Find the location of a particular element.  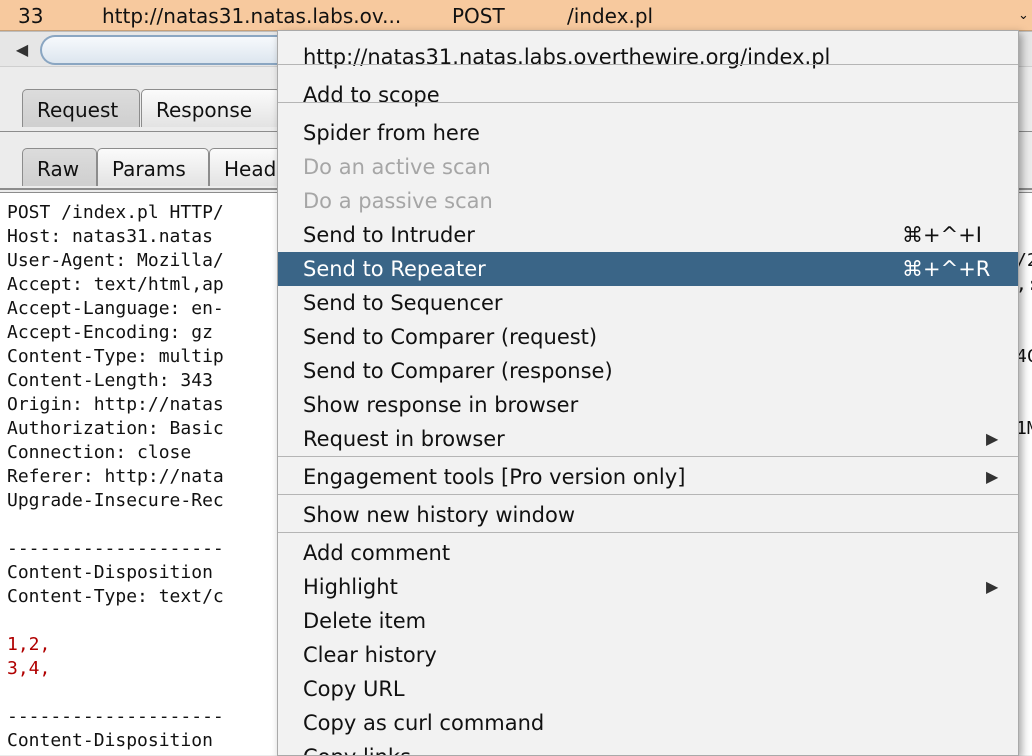

menu-item-label: Send to Intruder is located at coordinates (389, 235).